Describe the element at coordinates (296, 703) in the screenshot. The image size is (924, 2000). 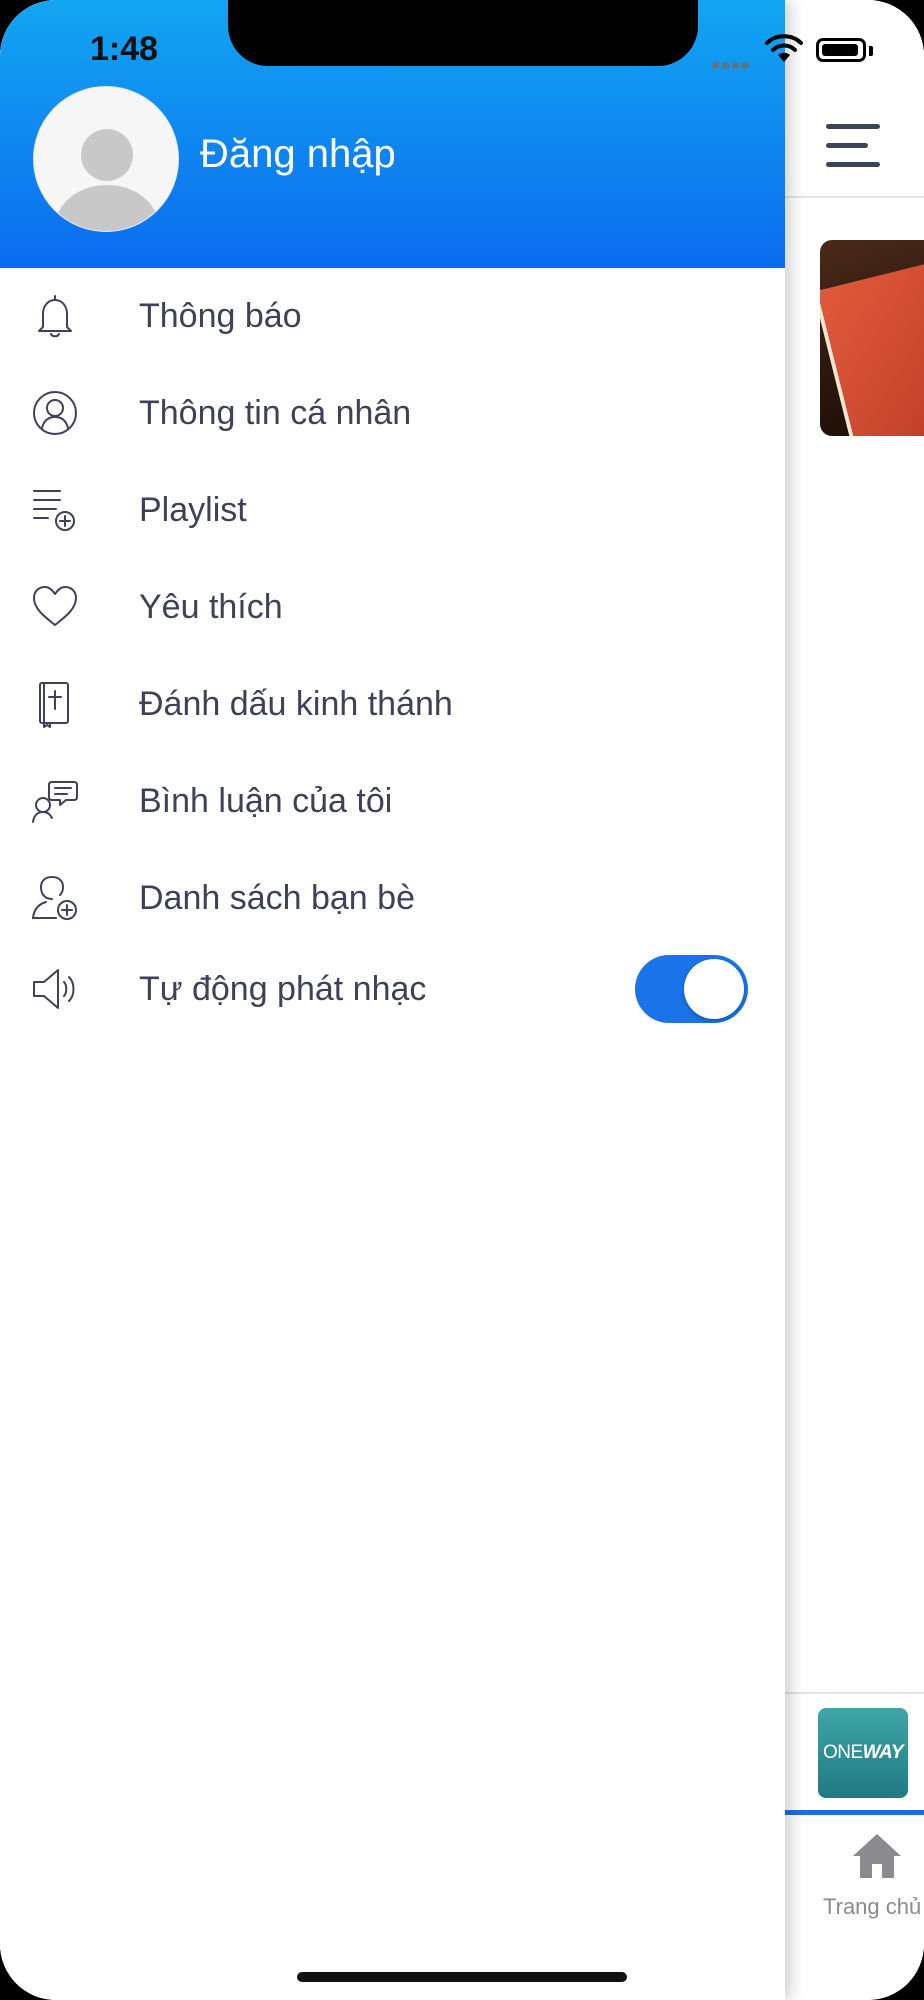
I see `menu-item-label: Đánh dấu kinh thánh` at that location.